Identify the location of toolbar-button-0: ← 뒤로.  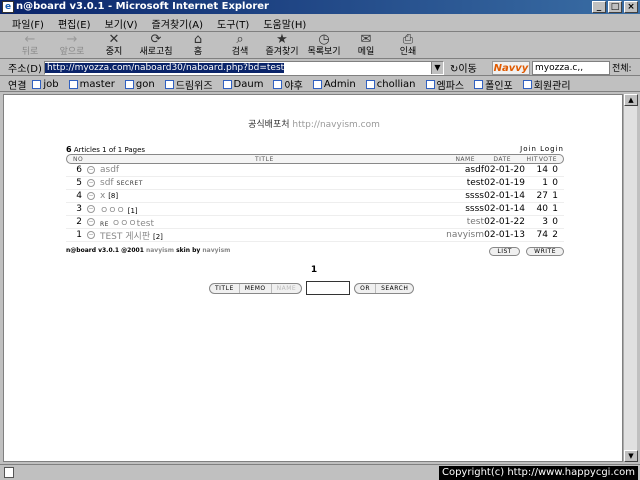
(30, 45).